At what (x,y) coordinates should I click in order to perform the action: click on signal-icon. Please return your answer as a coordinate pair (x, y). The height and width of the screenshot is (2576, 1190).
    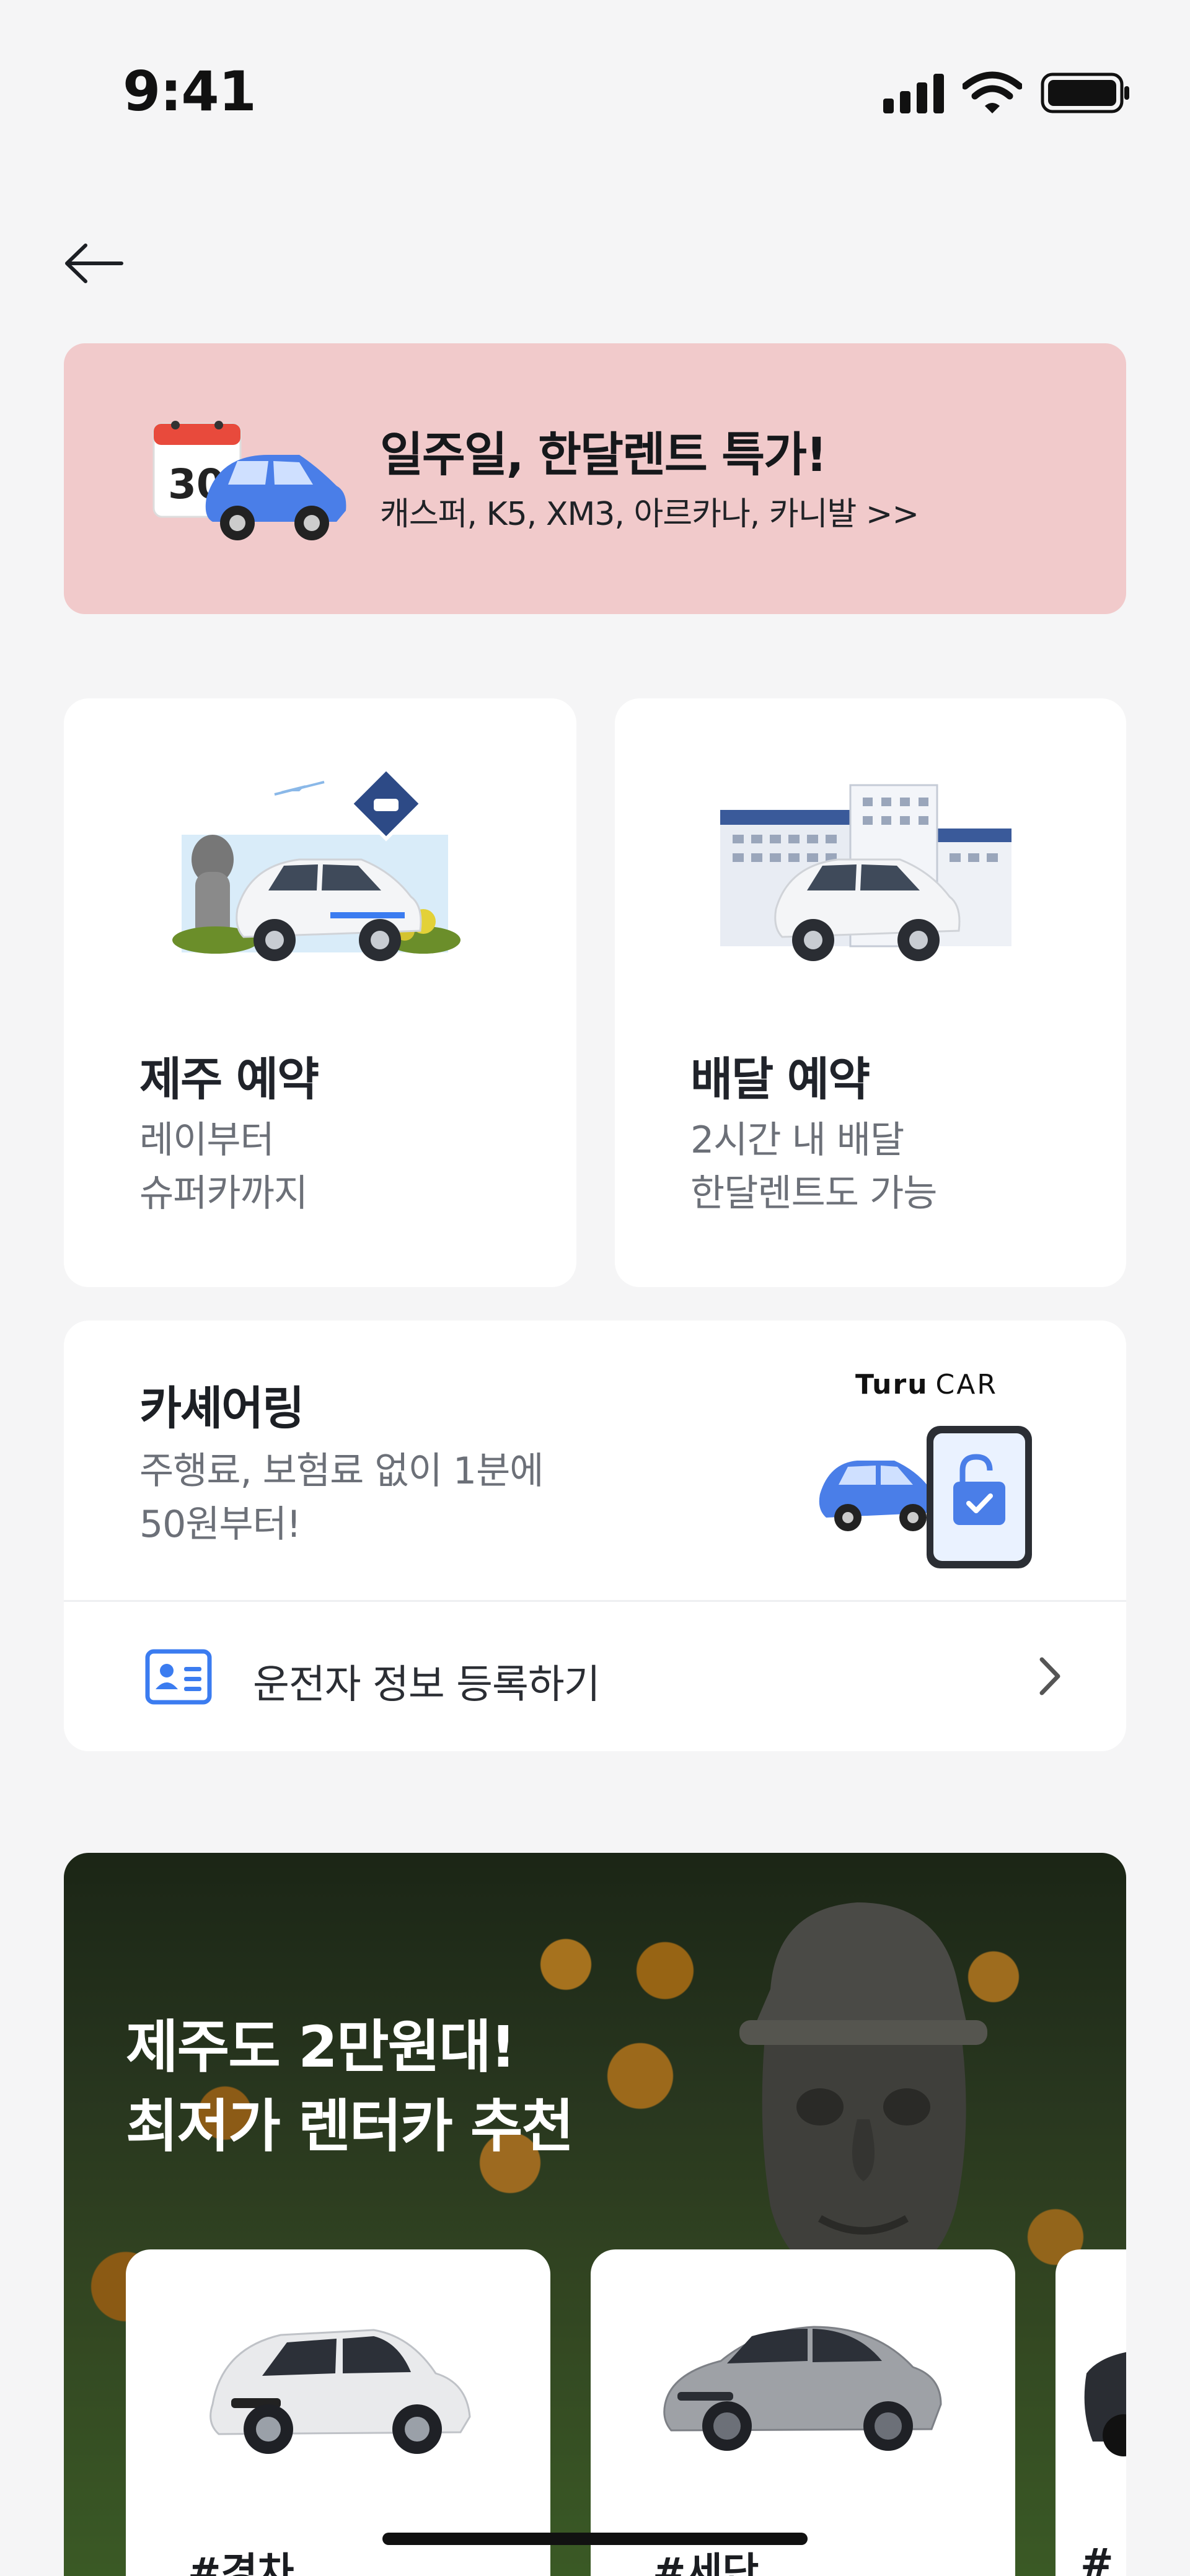
    Looking at the image, I should click on (913, 93).